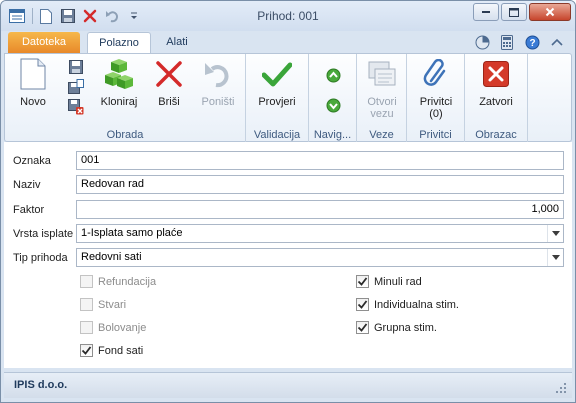  What do you see at coordinates (496, 102) in the screenshot?
I see `zatvori-label: Zatvori` at bounding box center [496, 102].